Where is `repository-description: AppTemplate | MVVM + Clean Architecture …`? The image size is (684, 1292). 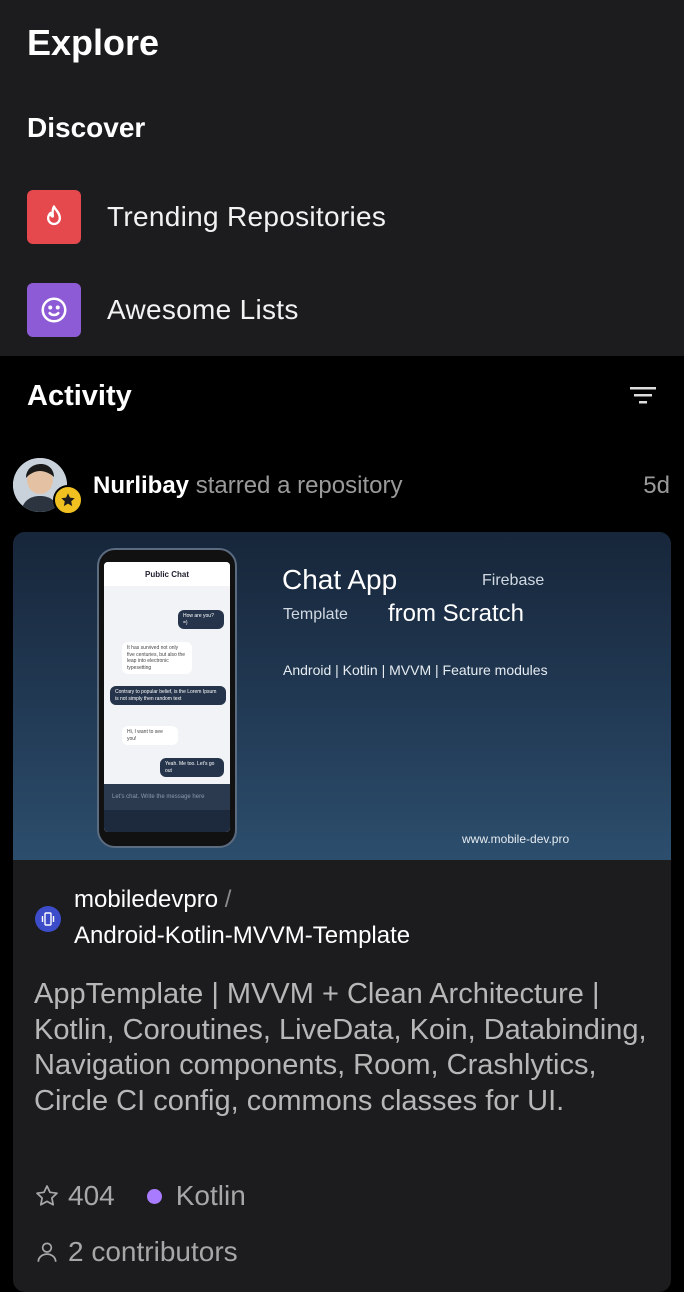 repository-description: AppTemplate | MVVM + Clean Architecture … is located at coordinates (340, 1047).